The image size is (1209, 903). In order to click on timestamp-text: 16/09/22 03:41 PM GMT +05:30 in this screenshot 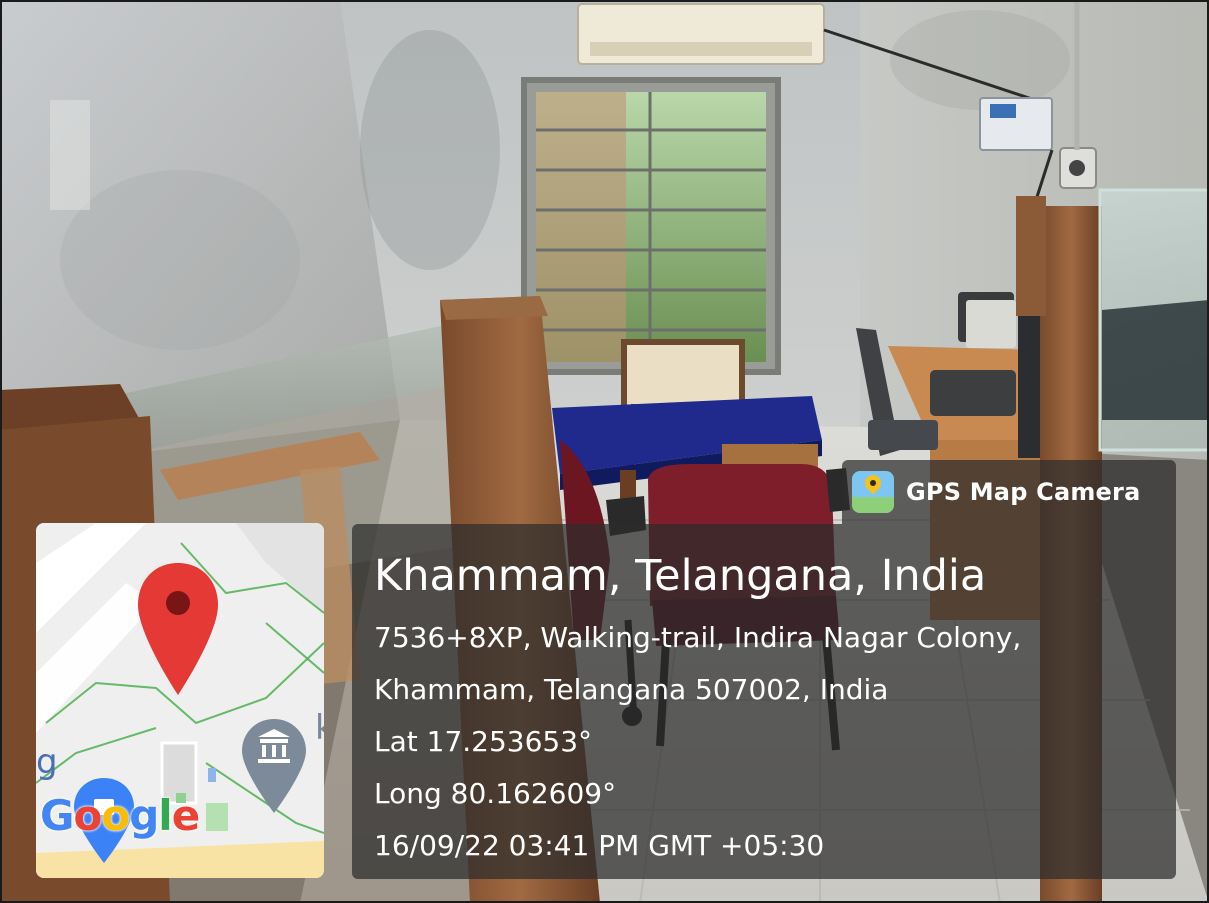, I will do `click(599, 845)`.